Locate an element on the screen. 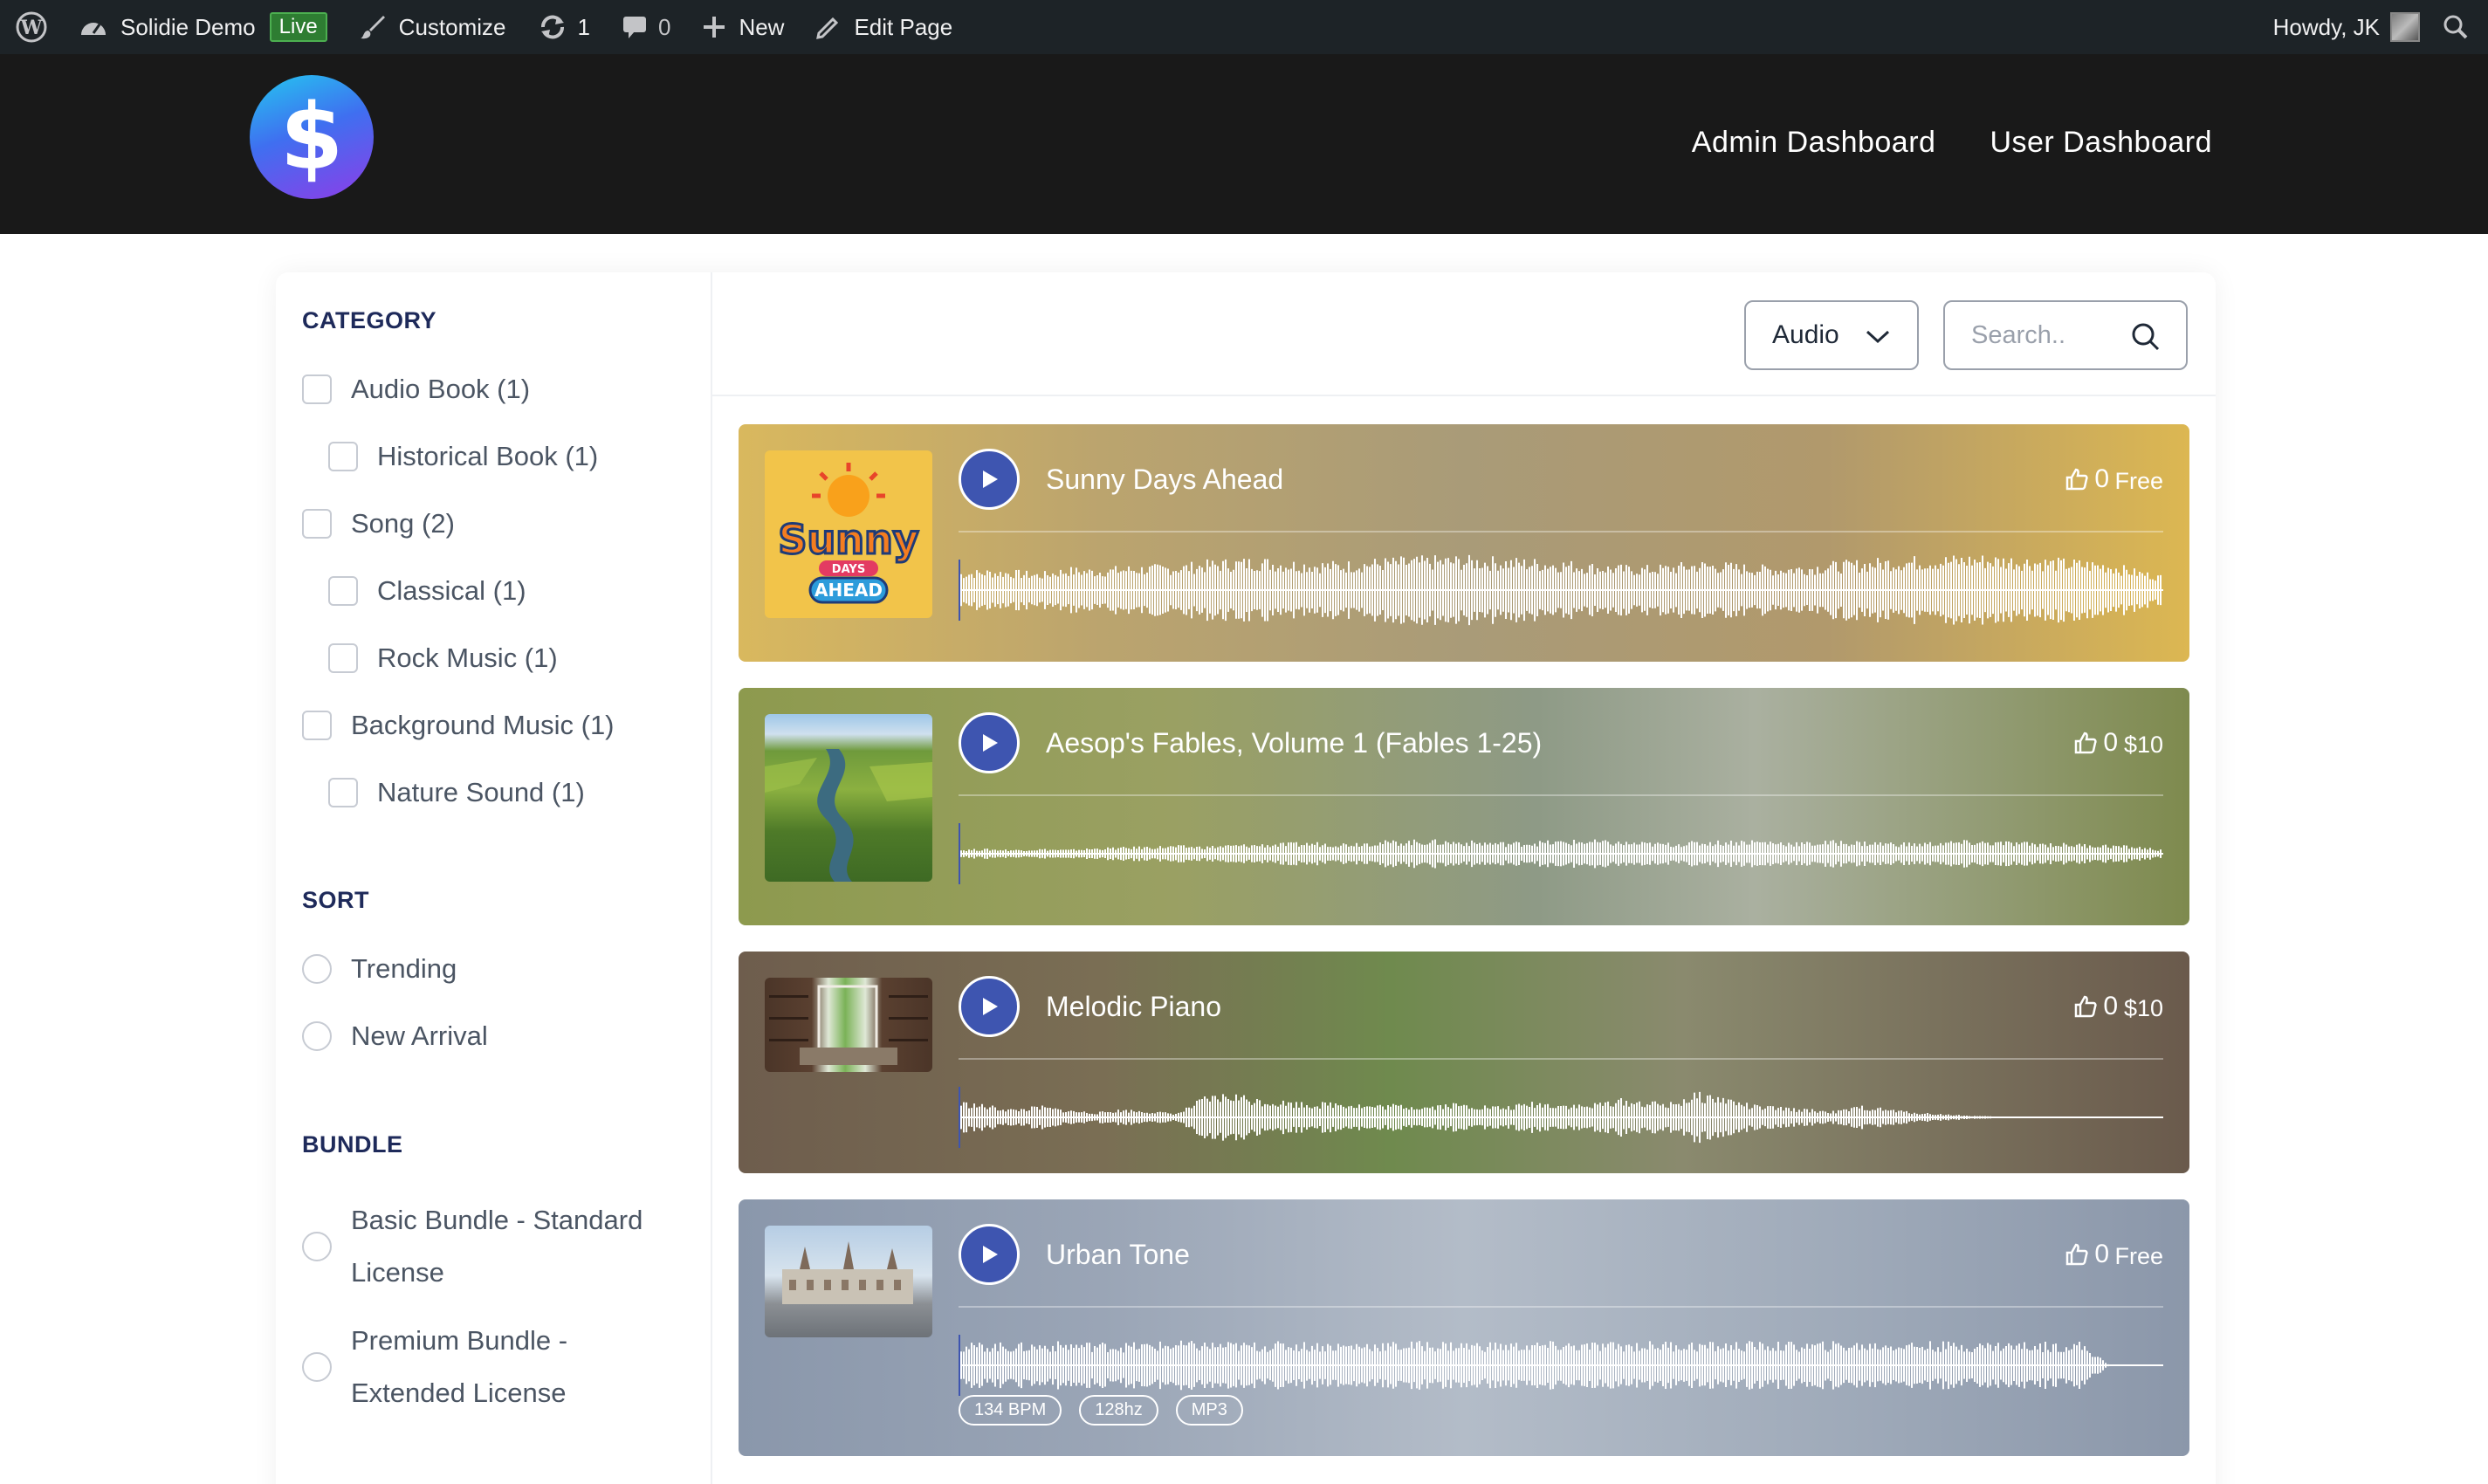  customize-link: Customize is located at coordinates (432, 27).